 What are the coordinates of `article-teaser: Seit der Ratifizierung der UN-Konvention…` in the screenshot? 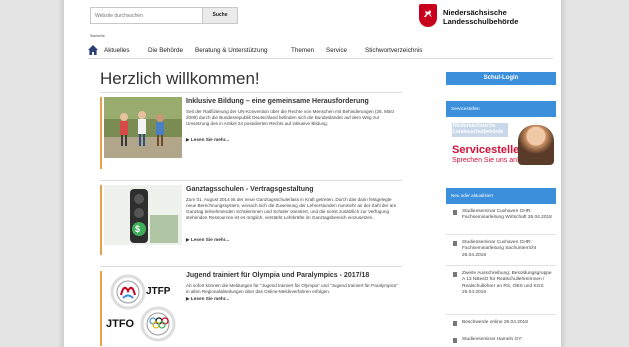 It's located at (290, 118).